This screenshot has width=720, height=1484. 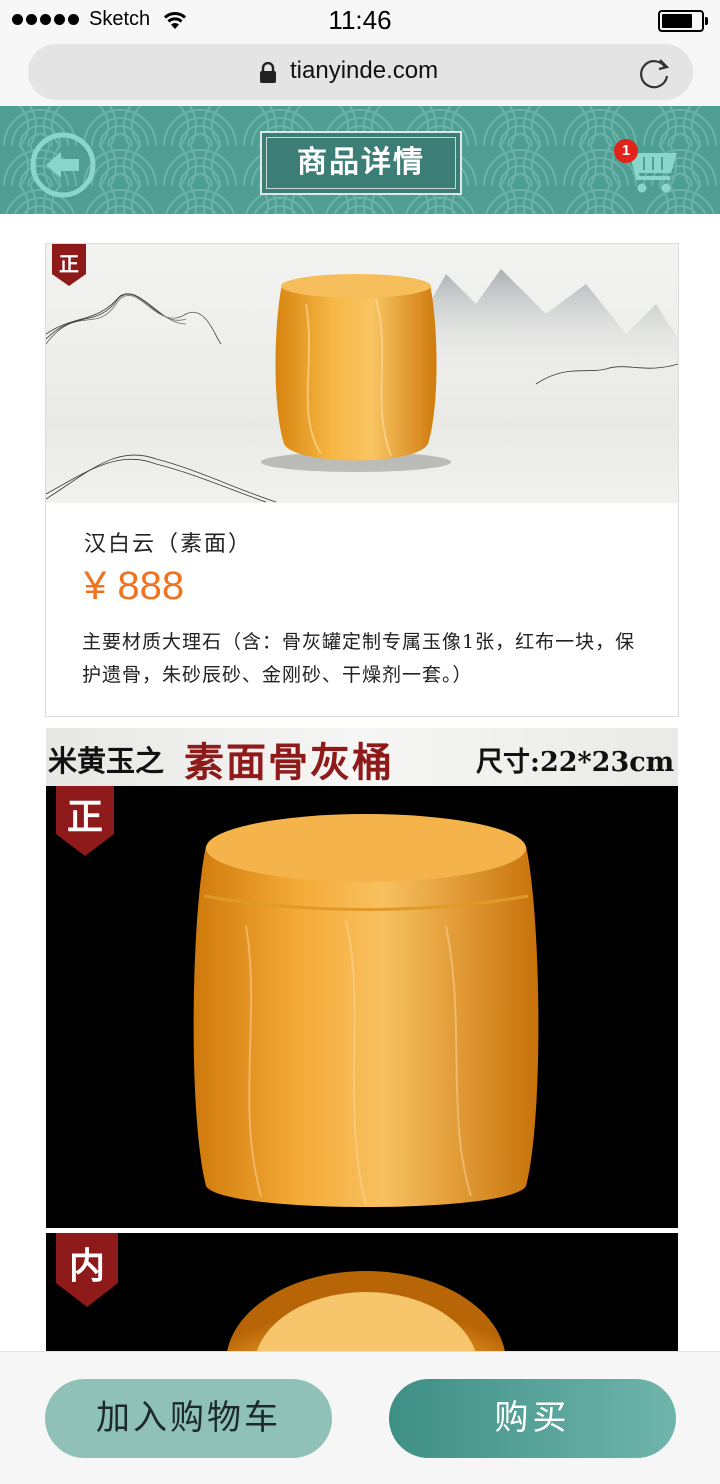 What do you see at coordinates (106, 761) in the screenshot?
I see `banner-prefix: 米黄玉之` at bounding box center [106, 761].